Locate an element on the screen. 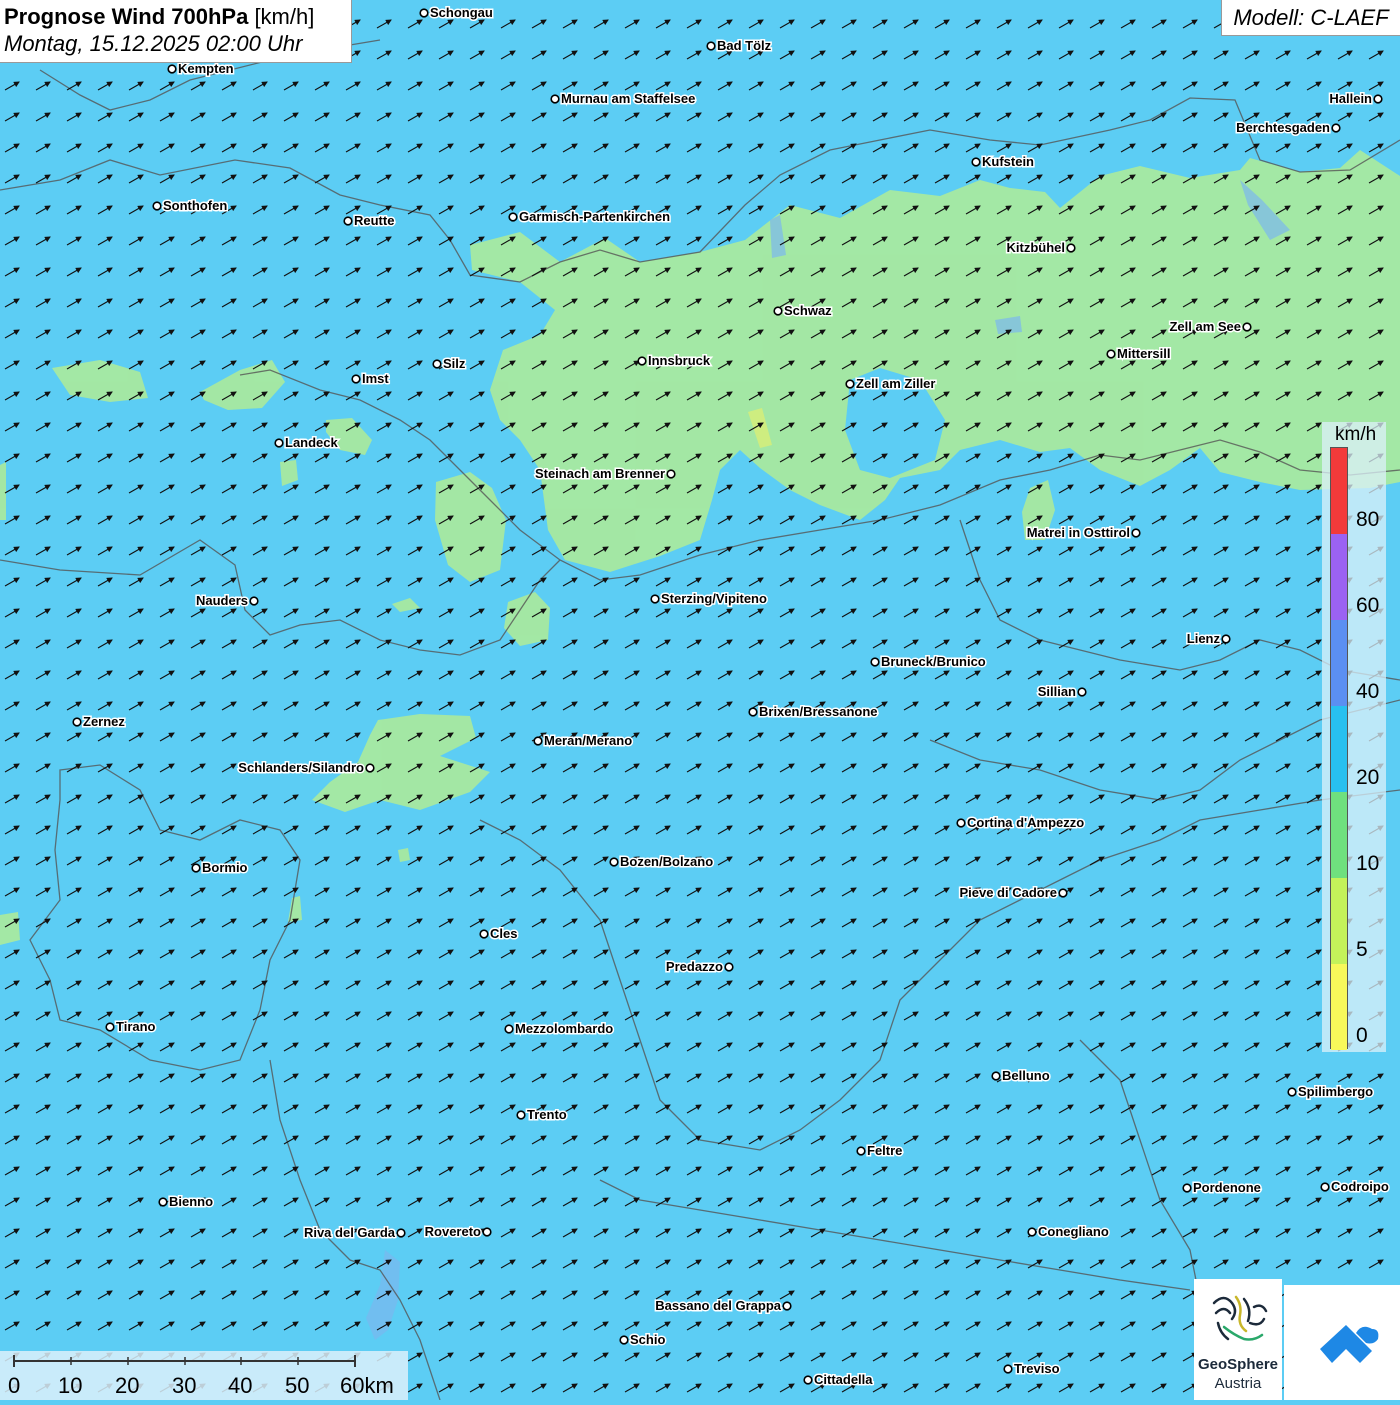 The width and height of the screenshot is (1400, 1405). map-title-main: Prognose Wind 700hPa is located at coordinates (126, 16).